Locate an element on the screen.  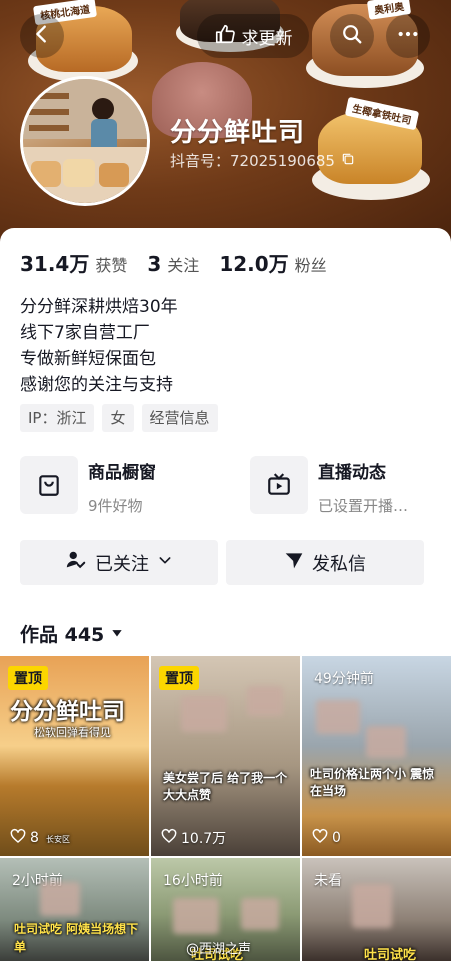
caret-down-icon is located at coordinates (117, 634).